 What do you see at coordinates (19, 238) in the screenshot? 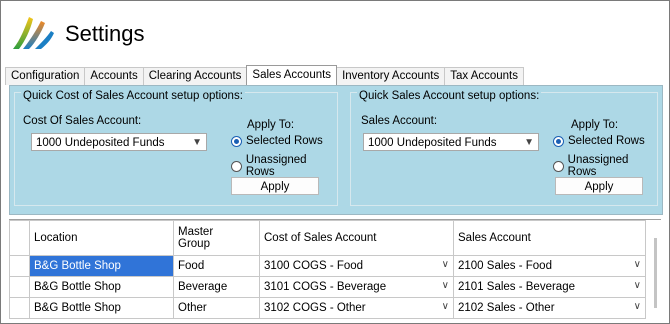
I see `row-header-corner` at bounding box center [19, 238].